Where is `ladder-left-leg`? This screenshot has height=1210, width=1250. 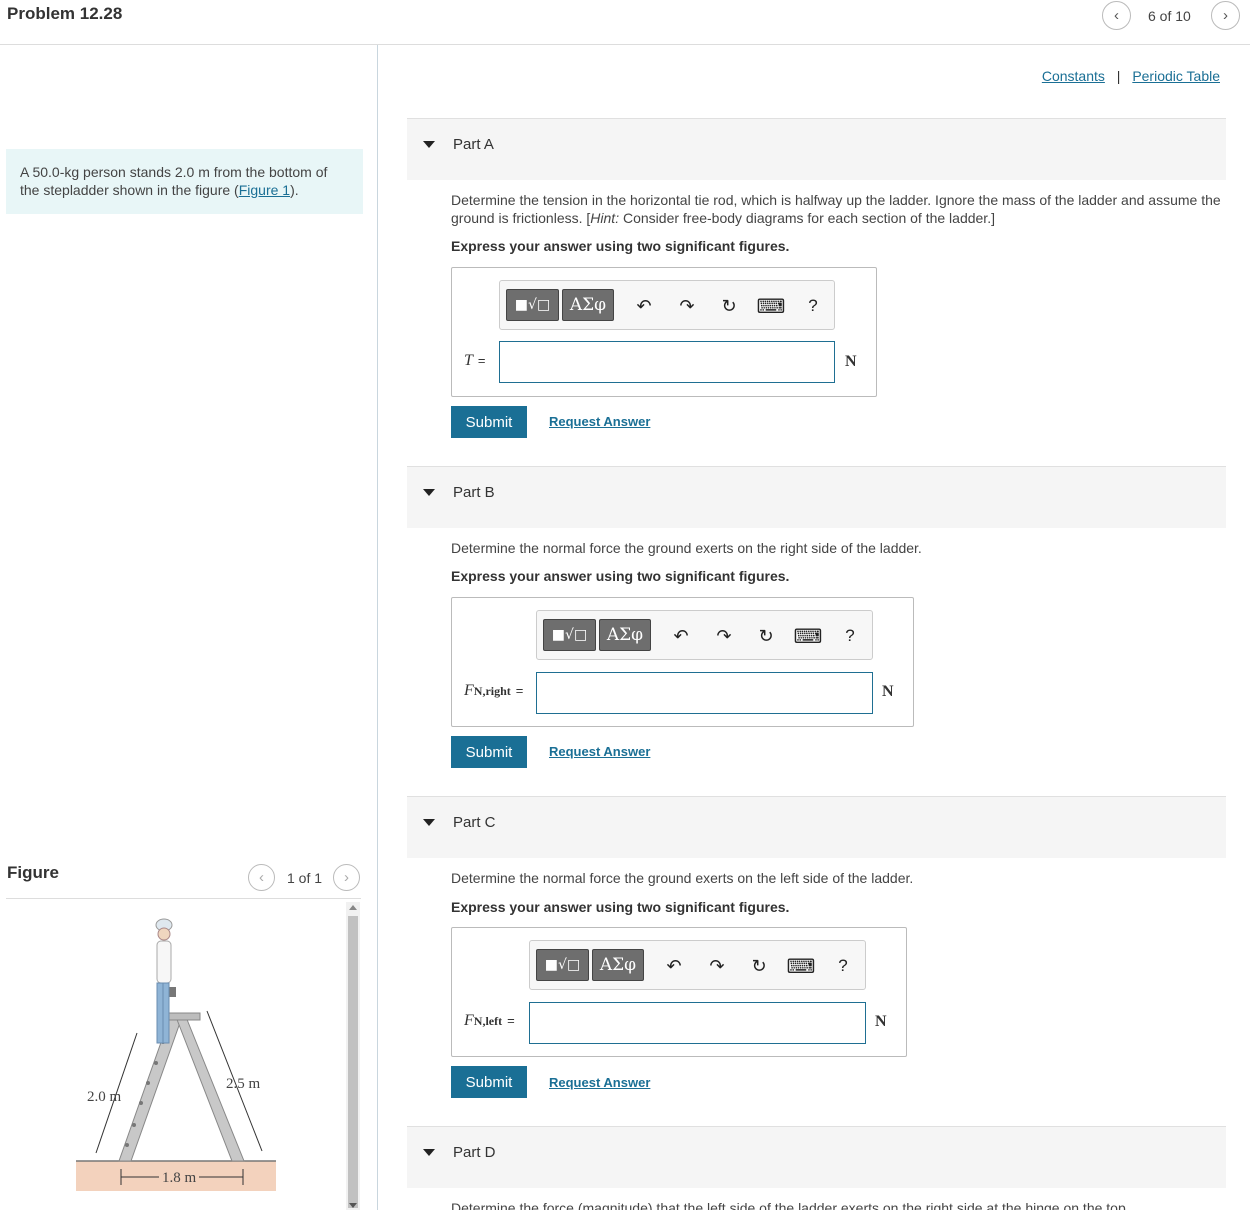 ladder-left-leg is located at coordinates (150, 1089).